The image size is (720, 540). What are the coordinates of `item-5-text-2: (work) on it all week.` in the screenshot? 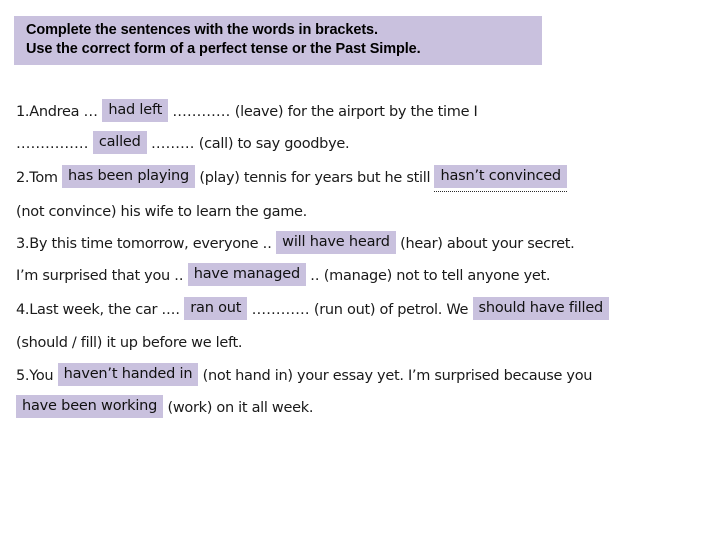 It's located at (240, 408).